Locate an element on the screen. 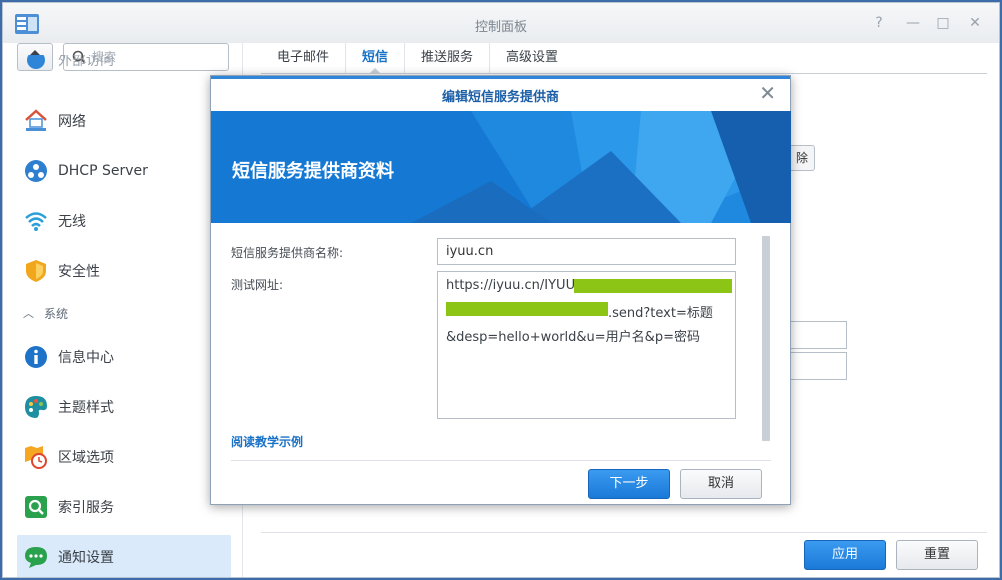  sidebar-item-external-access: 外部访问 is located at coordinates (124, 67).